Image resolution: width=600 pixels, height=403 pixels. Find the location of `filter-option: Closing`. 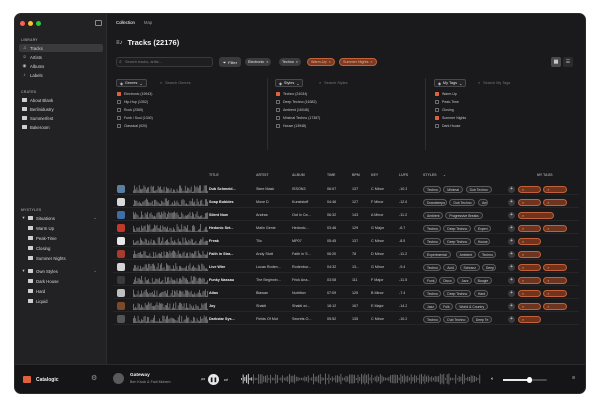

filter-option: Closing is located at coordinates (444, 110).